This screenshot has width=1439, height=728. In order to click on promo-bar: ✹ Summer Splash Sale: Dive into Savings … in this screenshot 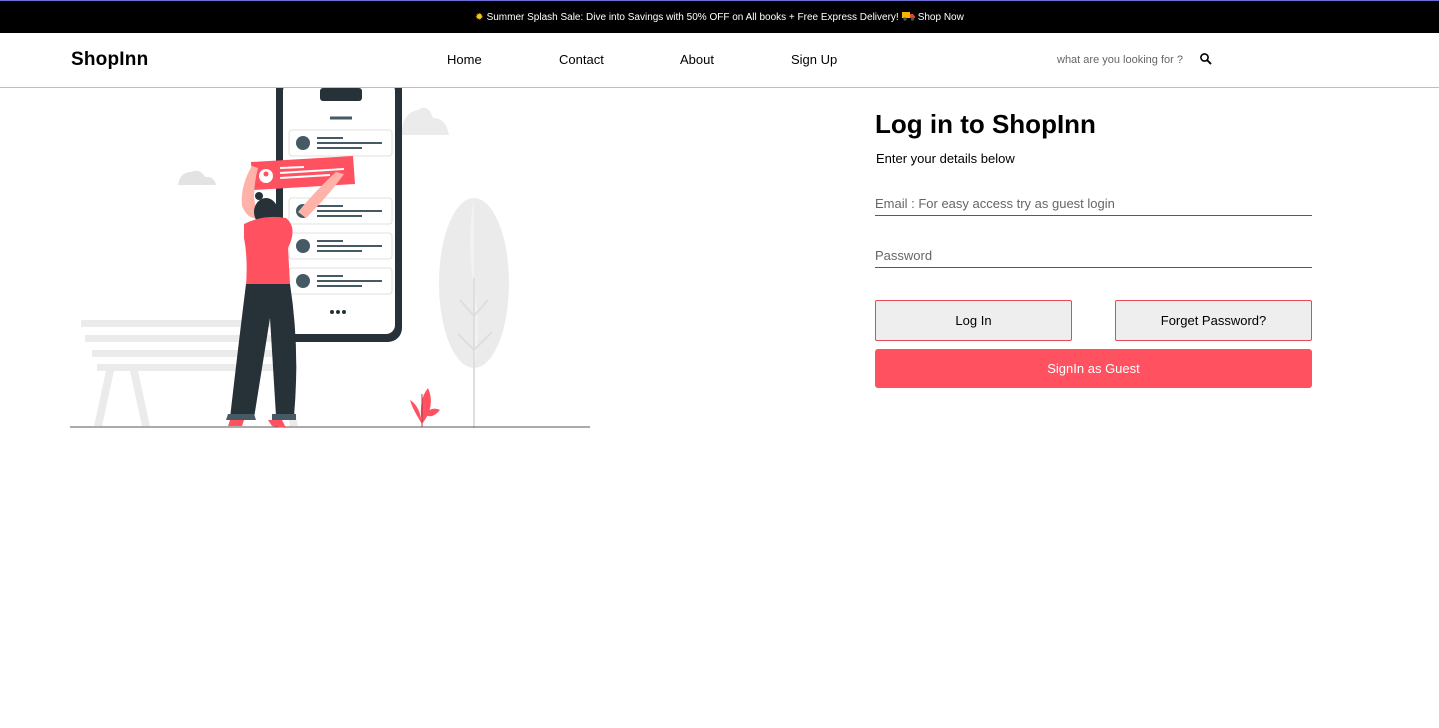, I will do `click(719, 16)`.